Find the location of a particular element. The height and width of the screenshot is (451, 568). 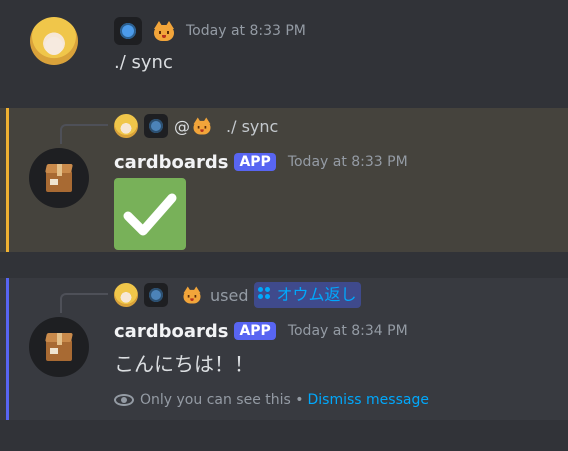

mention-highlight-bar is located at coordinates (7, 180).